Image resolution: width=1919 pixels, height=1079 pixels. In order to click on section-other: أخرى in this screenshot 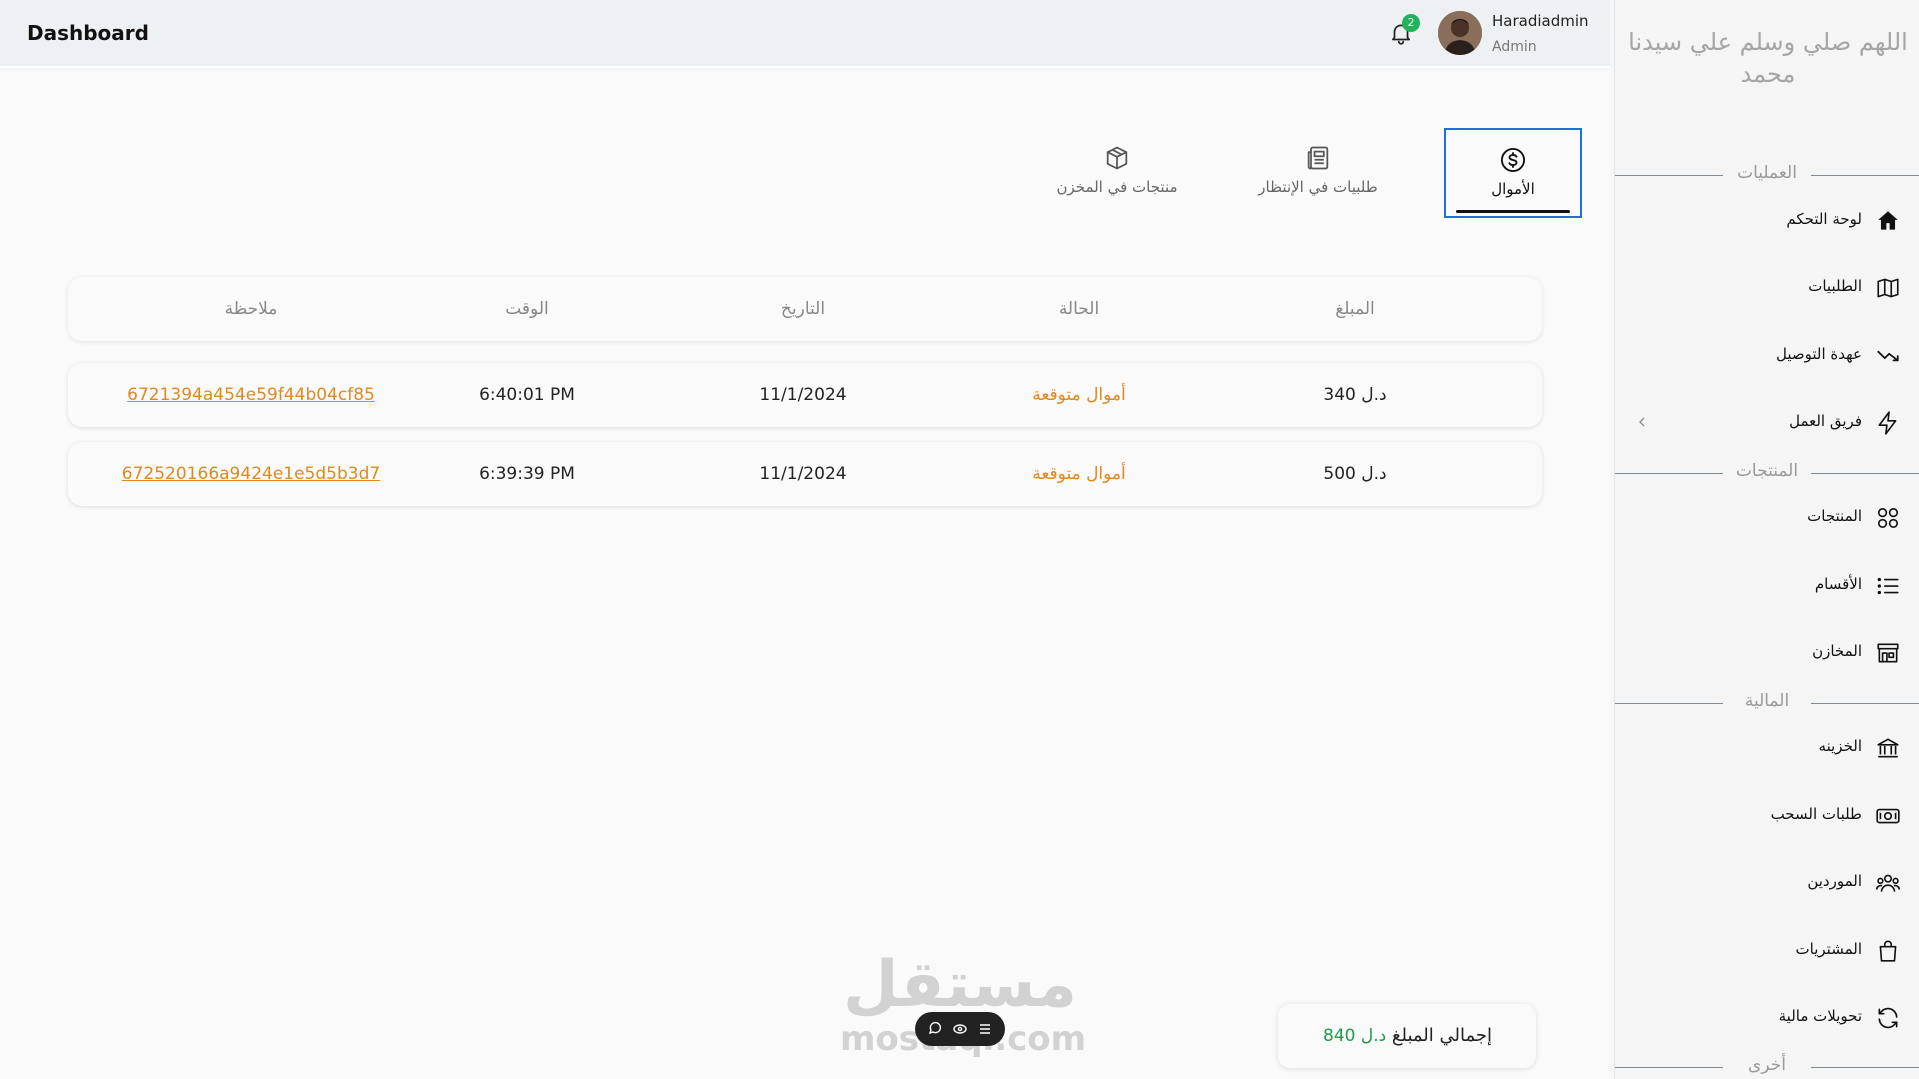, I will do `click(1767, 1067)`.